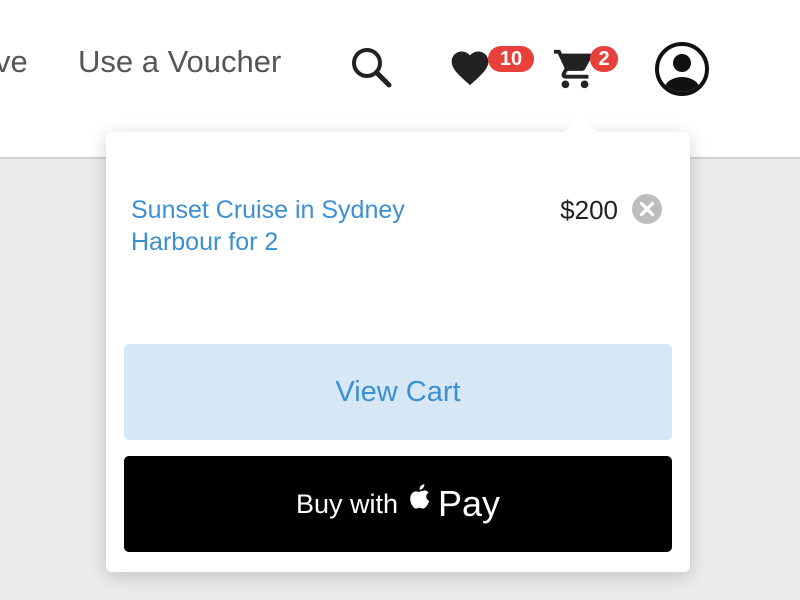  I want to click on view-cart-label: View Cart, so click(398, 391).